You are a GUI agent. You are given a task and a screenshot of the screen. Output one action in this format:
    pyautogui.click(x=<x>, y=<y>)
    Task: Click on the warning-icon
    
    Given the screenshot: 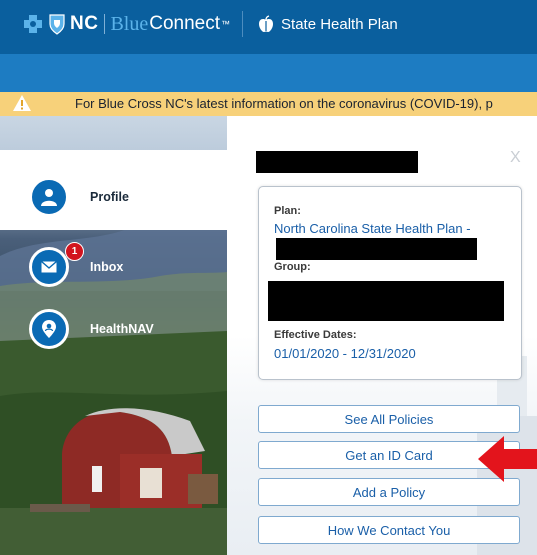 What is the action you would take?
    pyautogui.click(x=22, y=103)
    